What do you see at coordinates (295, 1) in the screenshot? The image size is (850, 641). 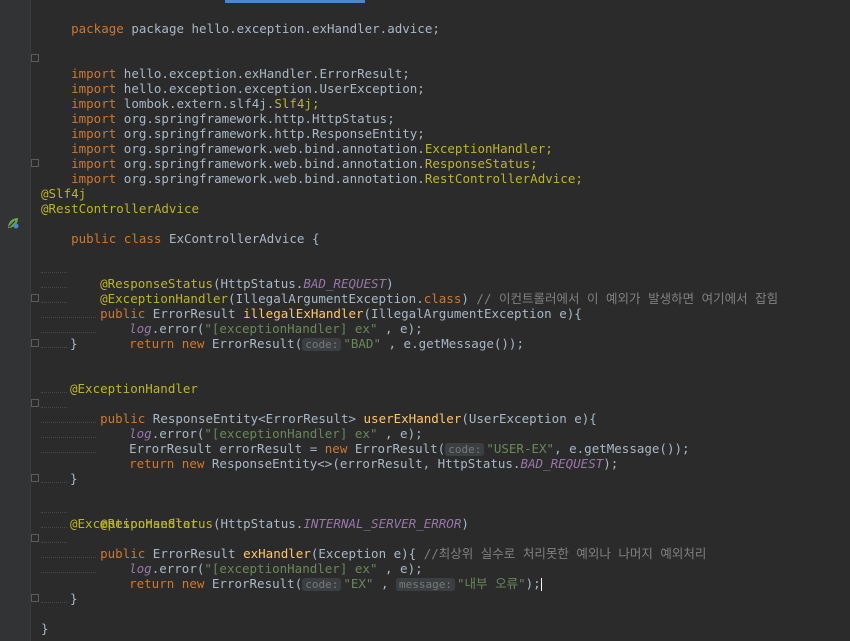 I see `active-tab-indicator` at bounding box center [295, 1].